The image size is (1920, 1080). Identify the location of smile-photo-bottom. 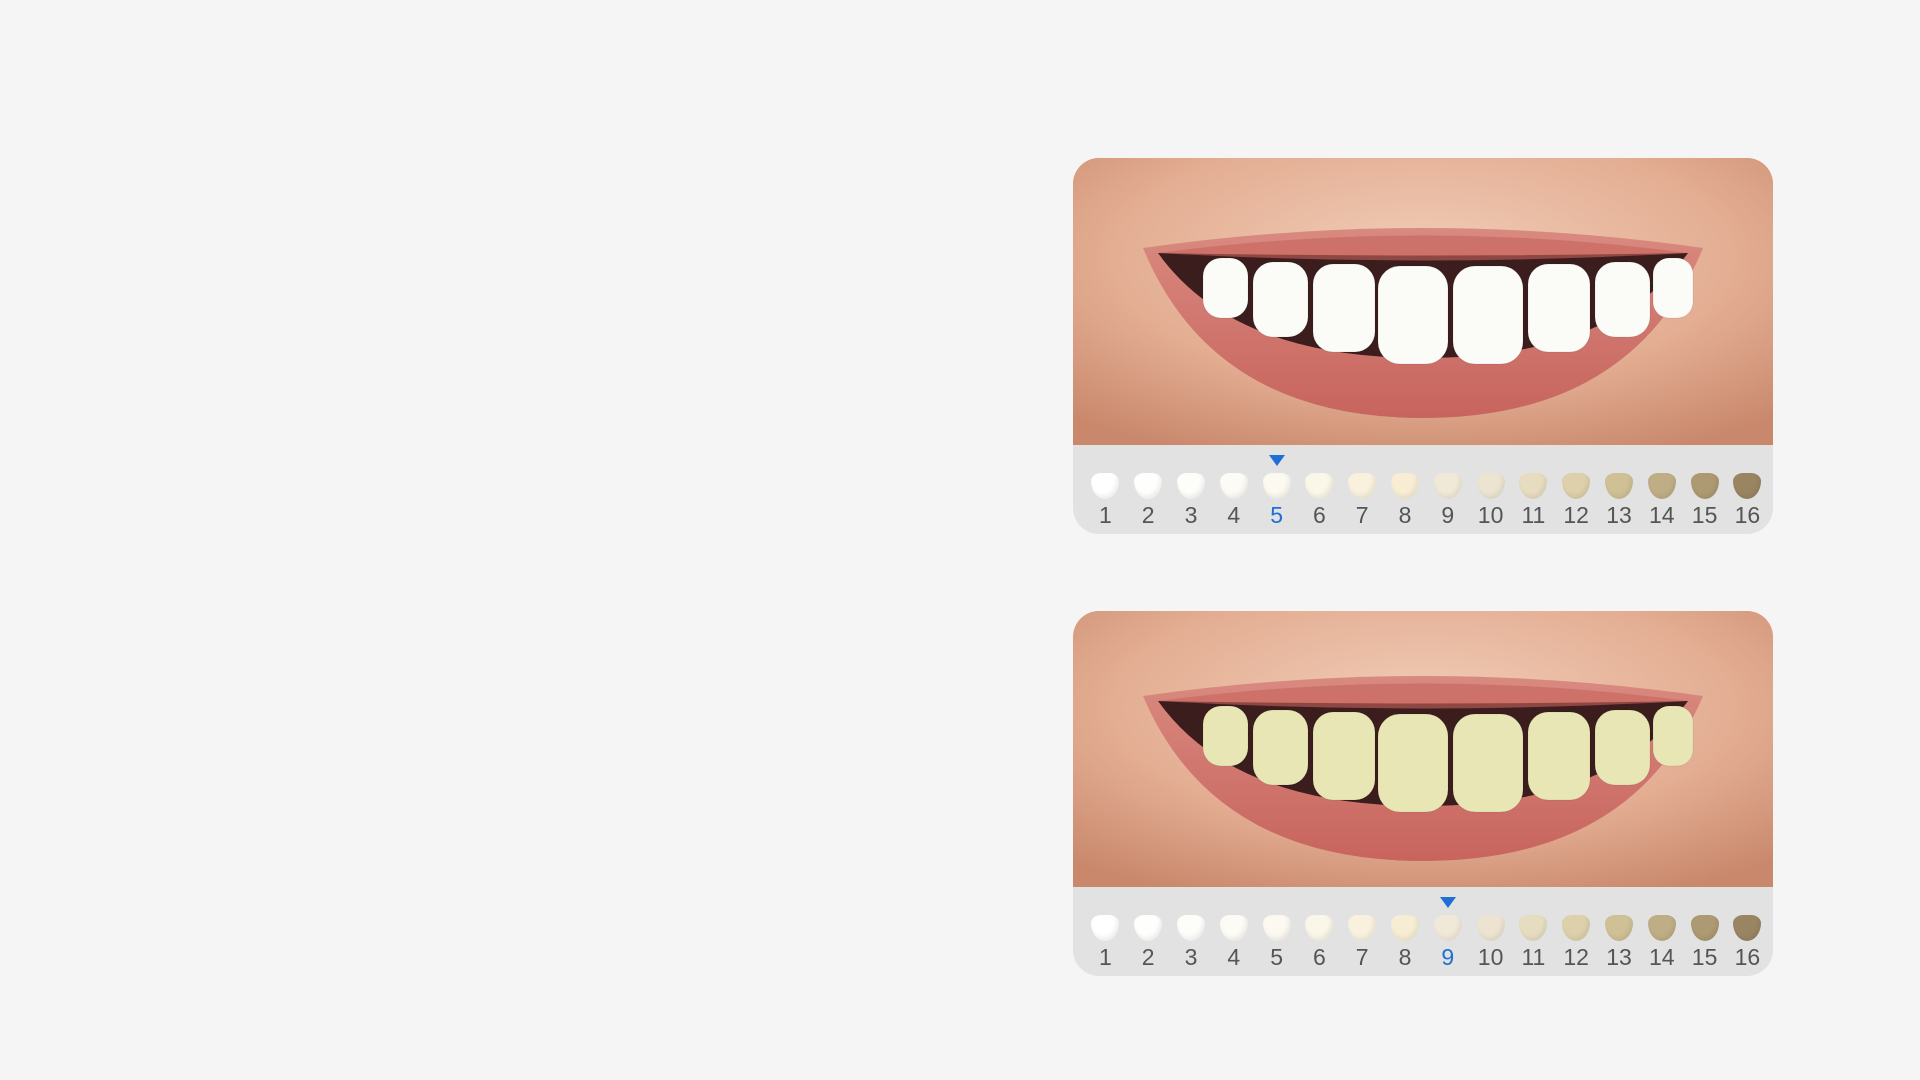
(1423, 749).